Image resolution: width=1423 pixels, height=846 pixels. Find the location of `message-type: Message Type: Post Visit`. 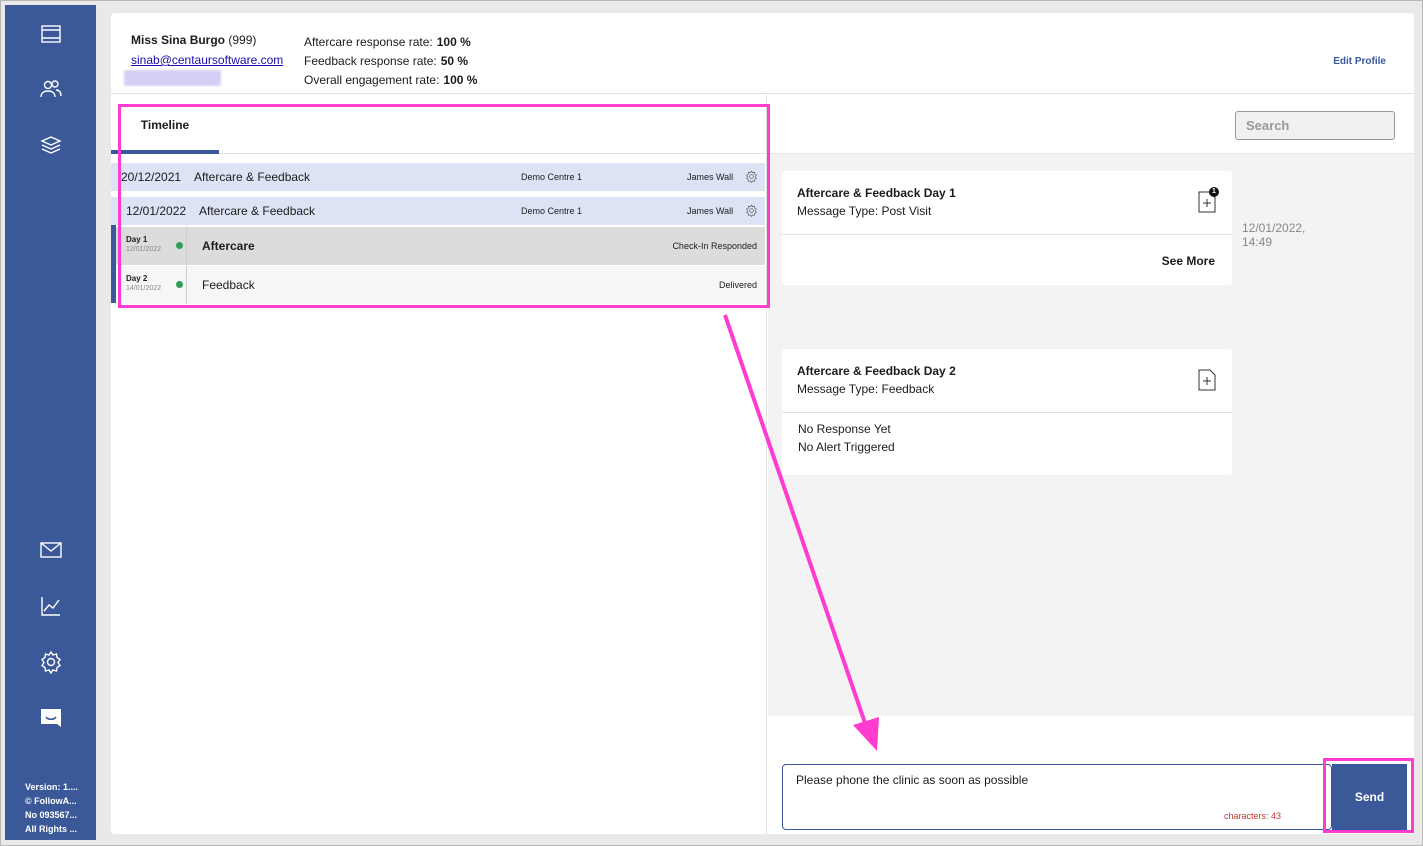

message-type: Message Type: Post Visit is located at coordinates (864, 211).